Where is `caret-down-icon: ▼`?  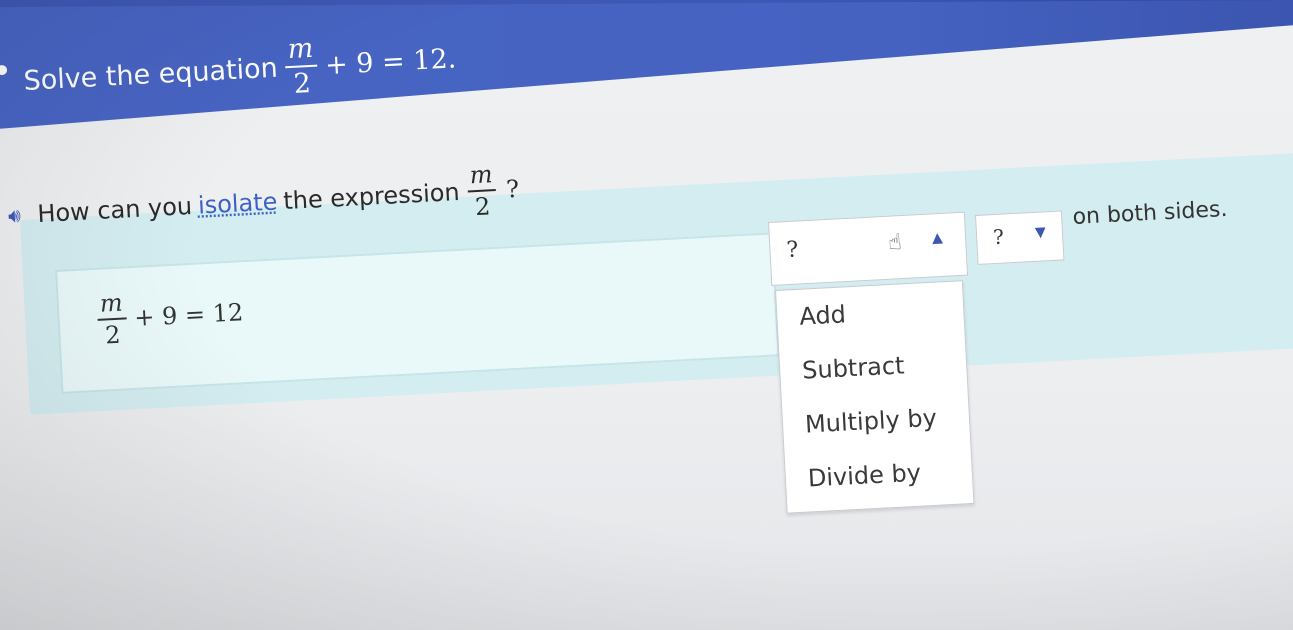 caret-down-icon: ▼ is located at coordinates (1041, 232).